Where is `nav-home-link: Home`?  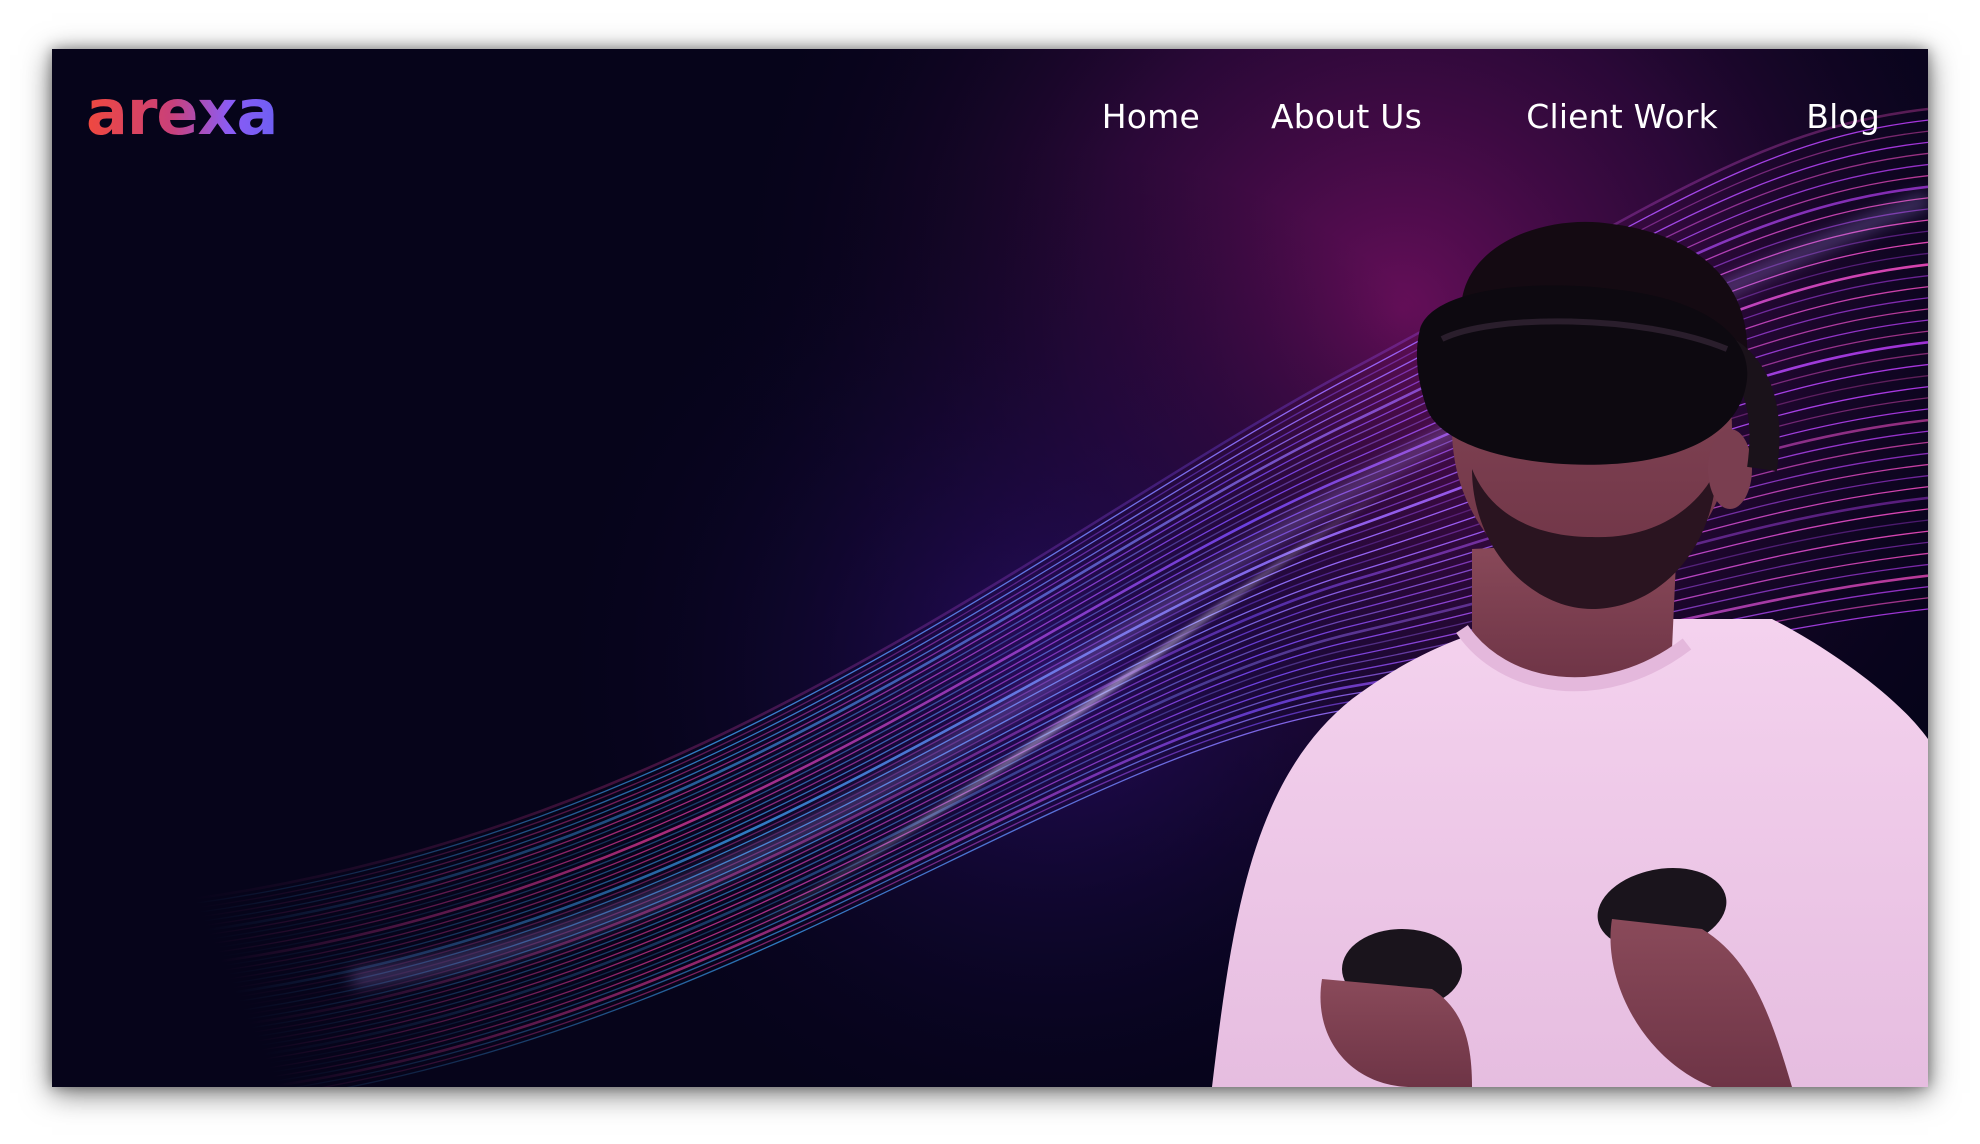
nav-home-link: Home is located at coordinates (1151, 117).